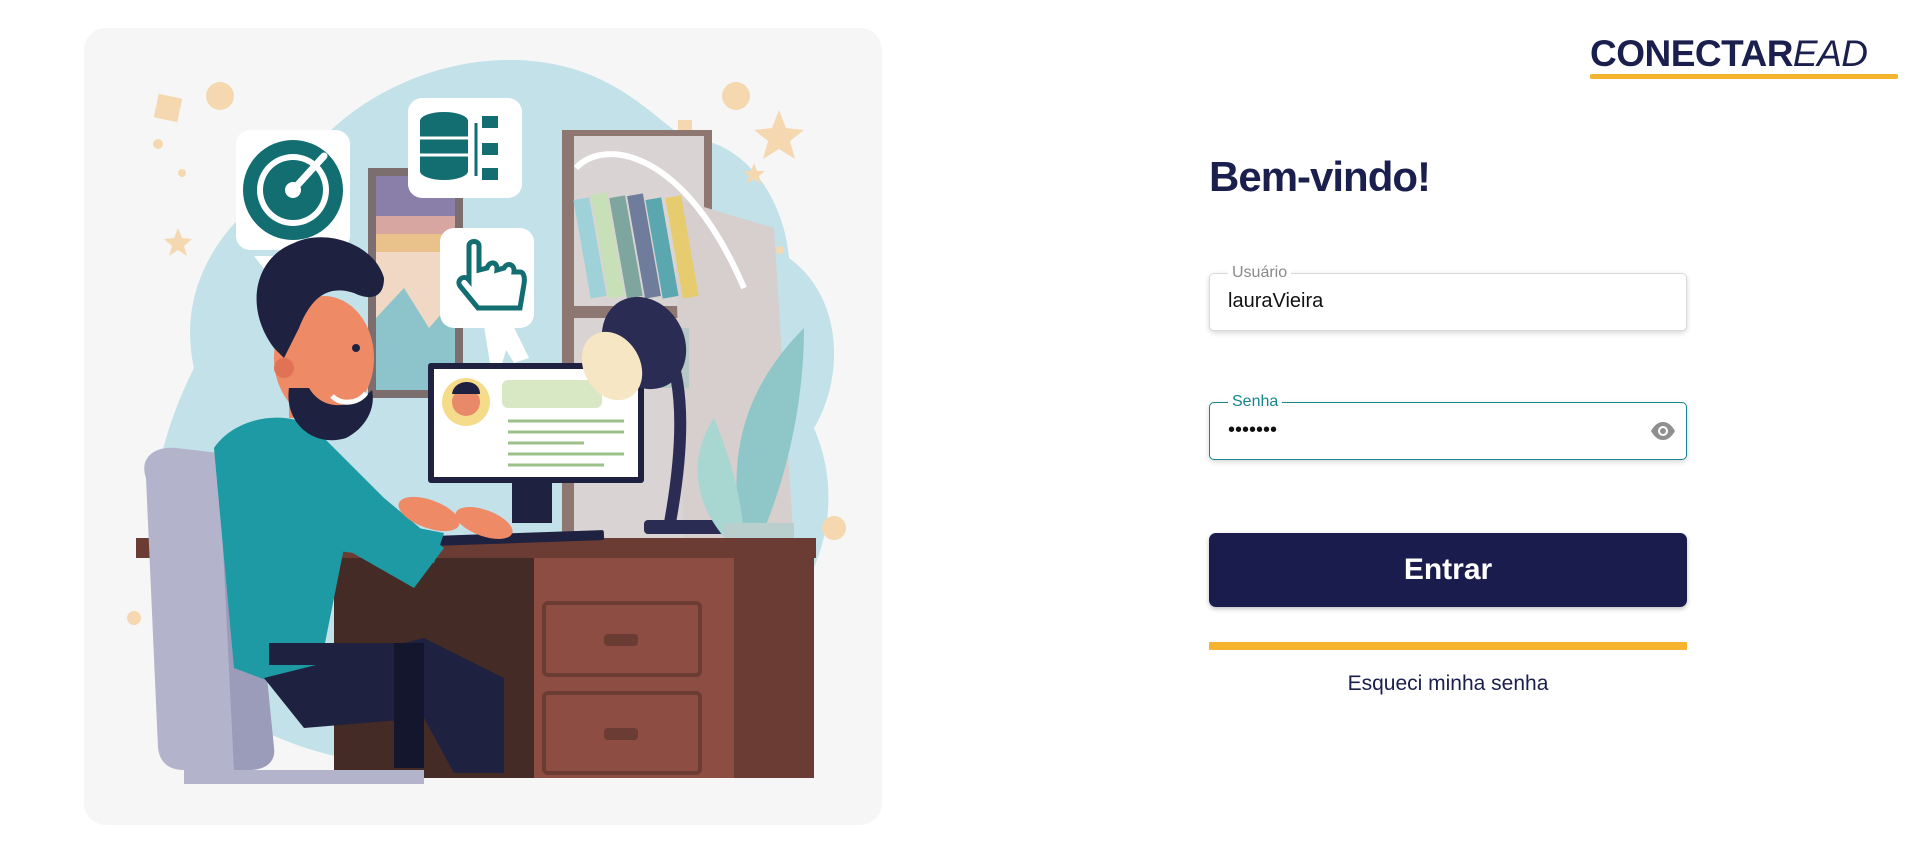 The image size is (1920, 847). Describe the element at coordinates (1428, 430) in the screenshot. I see `password-input` at that location.